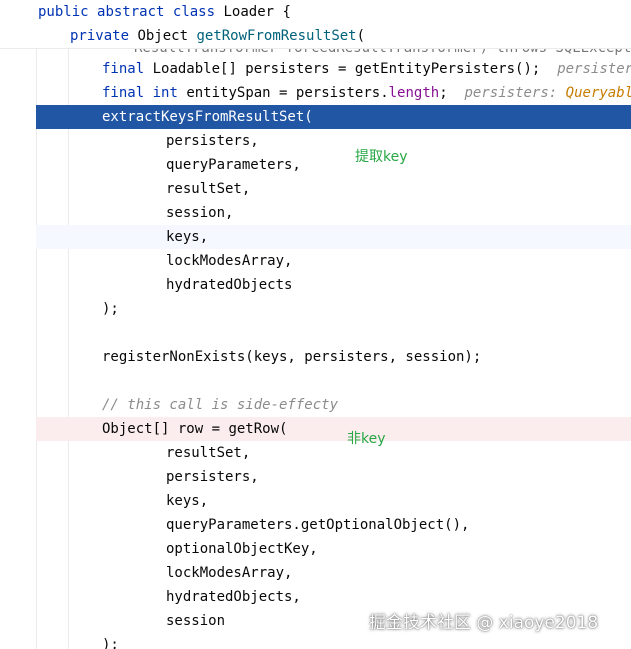 The image size is (631, 649). What do you see at coordinates (242, 549) in the screenshot?
I see `code-line: optionalObjectKey,` at bounding box center [242, 549].